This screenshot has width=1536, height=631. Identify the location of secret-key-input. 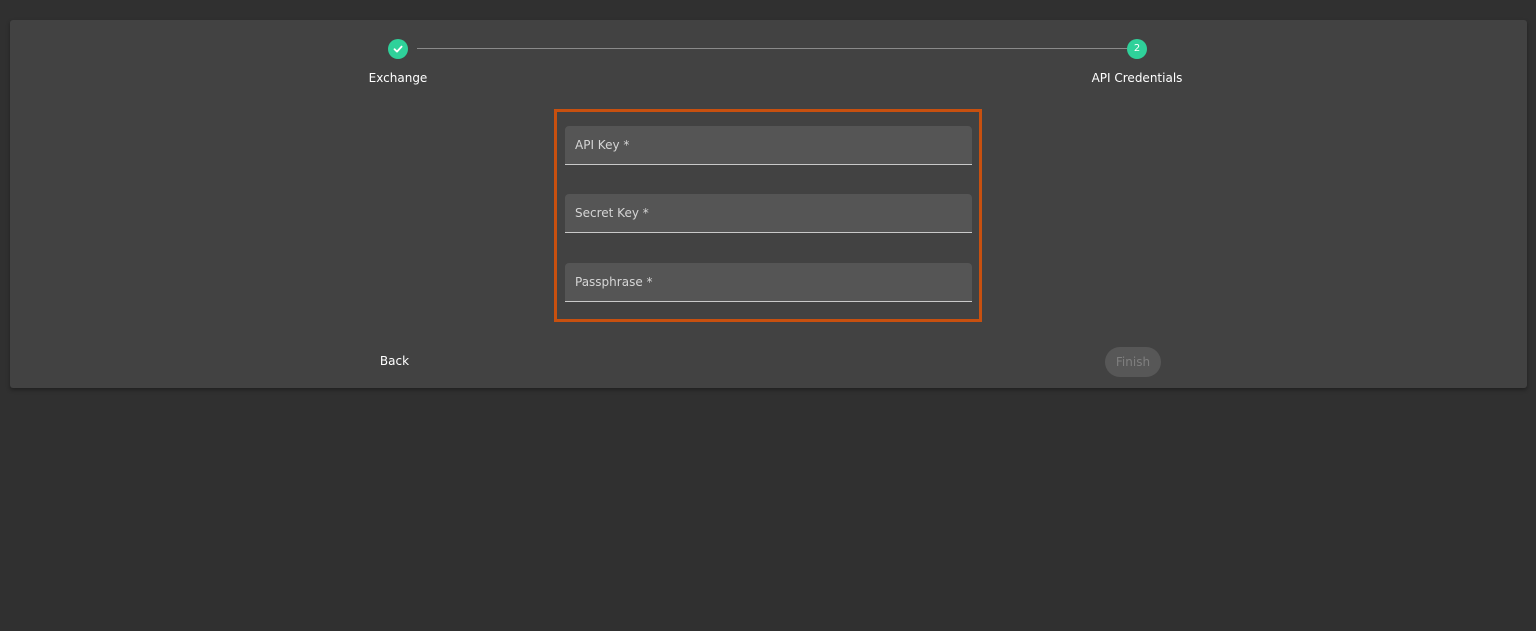
(768, 213).